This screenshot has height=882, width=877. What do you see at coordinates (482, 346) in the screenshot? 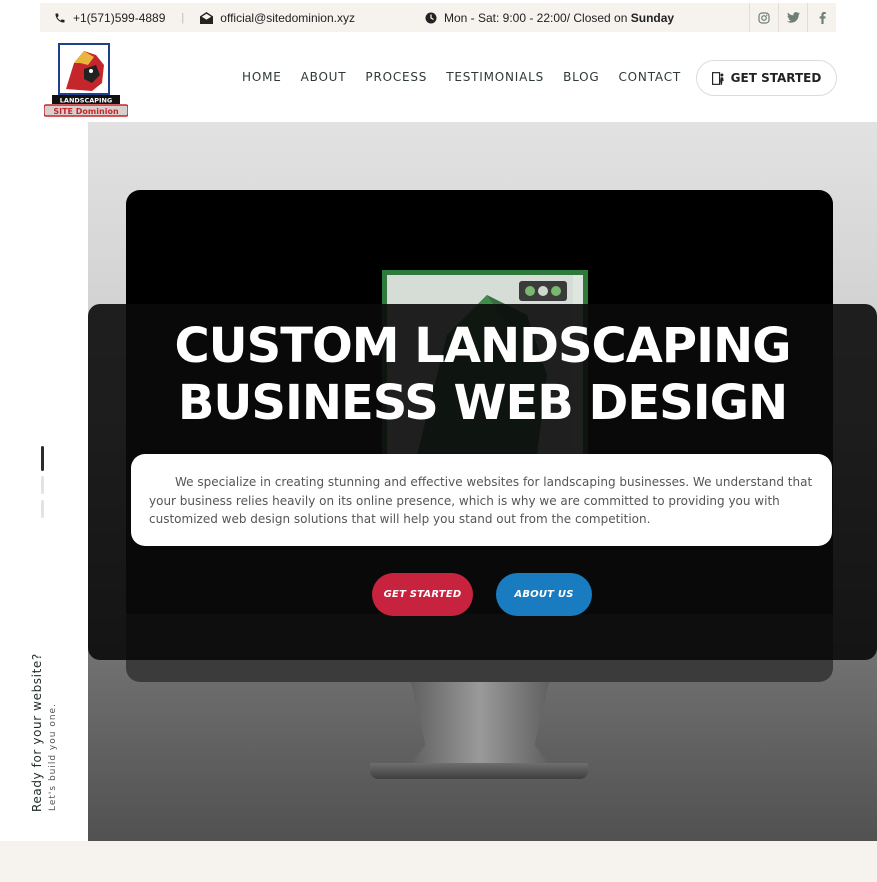
I see `hero-title-line-1: CUSTOM LANDSCAPING` at bounding box center [482, 346].